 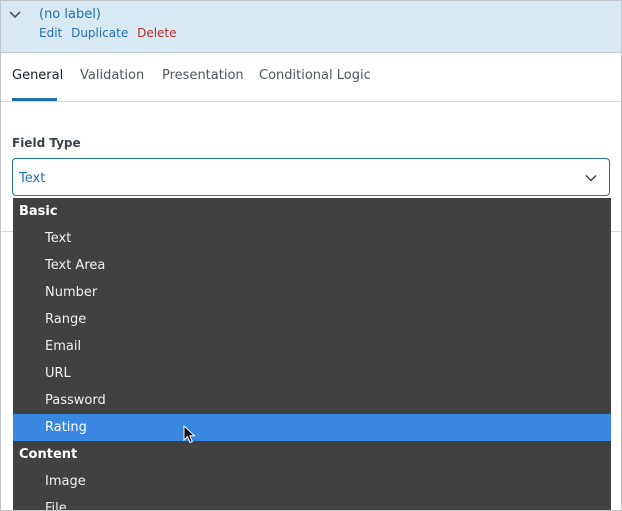 What do you see at coordinates (48, 454) in the screenshot?
I see `option-group-content: Content` at bounding box center [48, 454].